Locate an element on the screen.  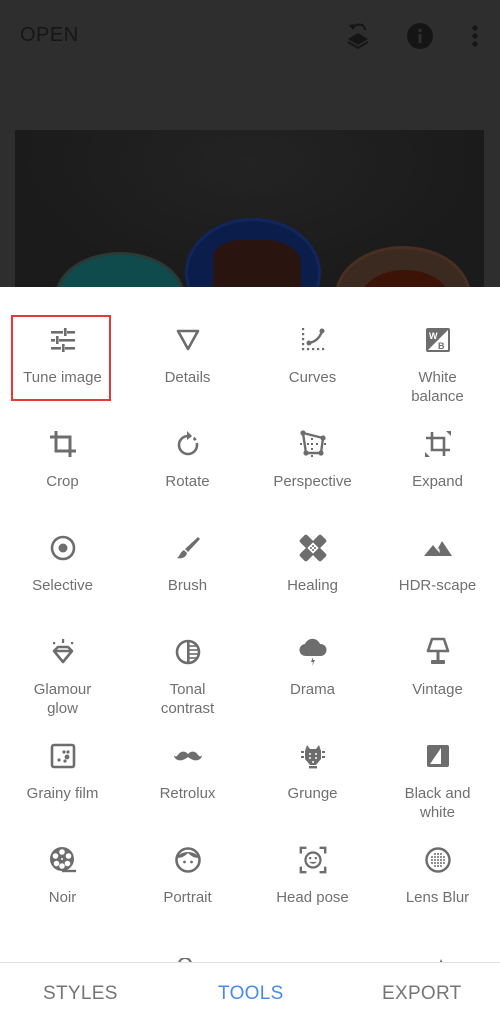
crop-icon is located at coordinates (63, 444).